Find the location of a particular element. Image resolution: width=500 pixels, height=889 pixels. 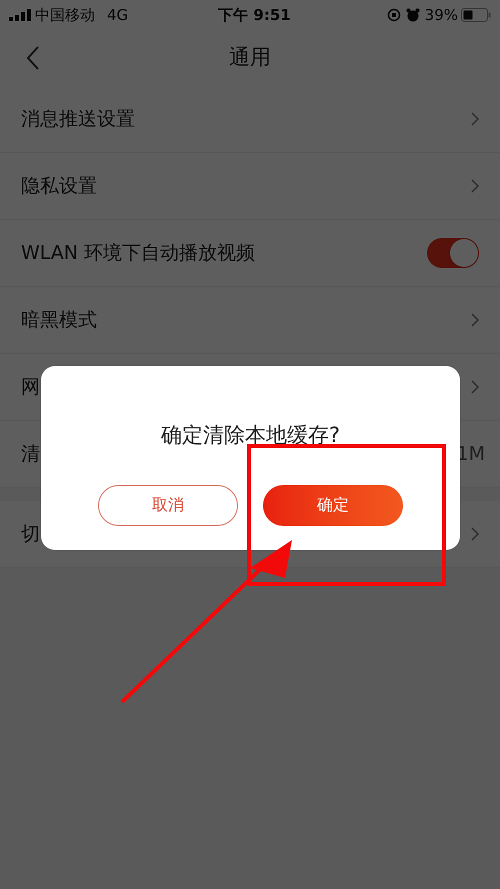

battery-percent: 39% is located at coordinates (441, 15).